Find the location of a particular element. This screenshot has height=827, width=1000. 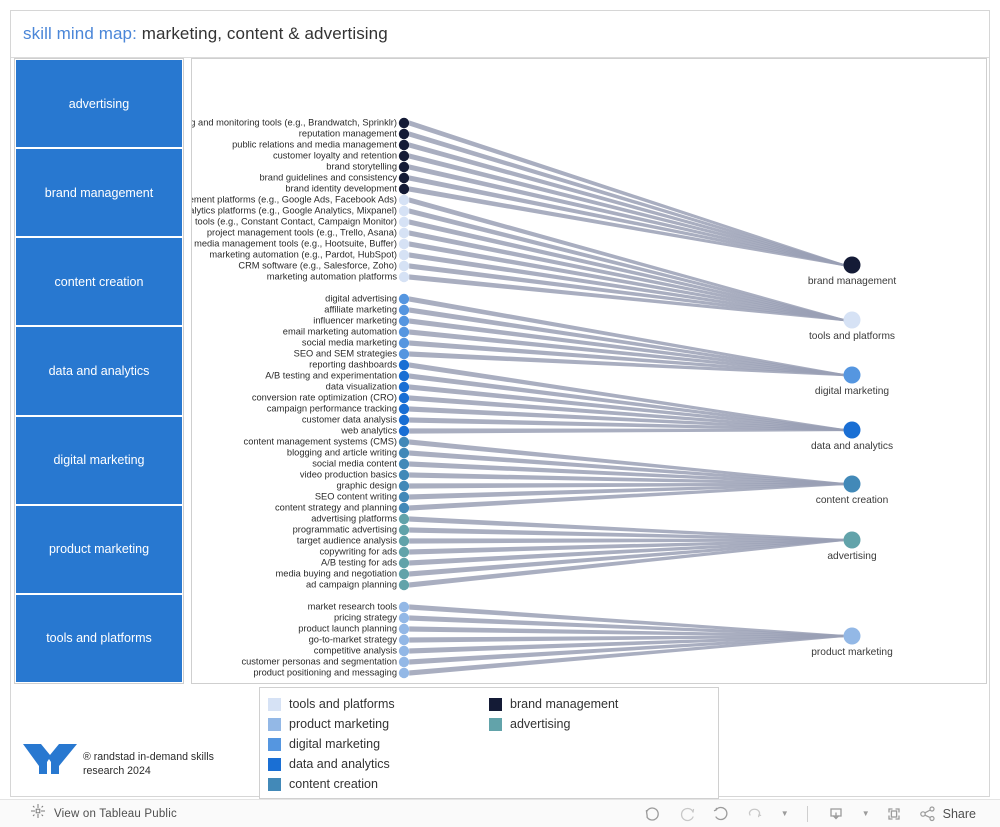

skill-label: media buying and negotiation is located at coordinates (336, 573).